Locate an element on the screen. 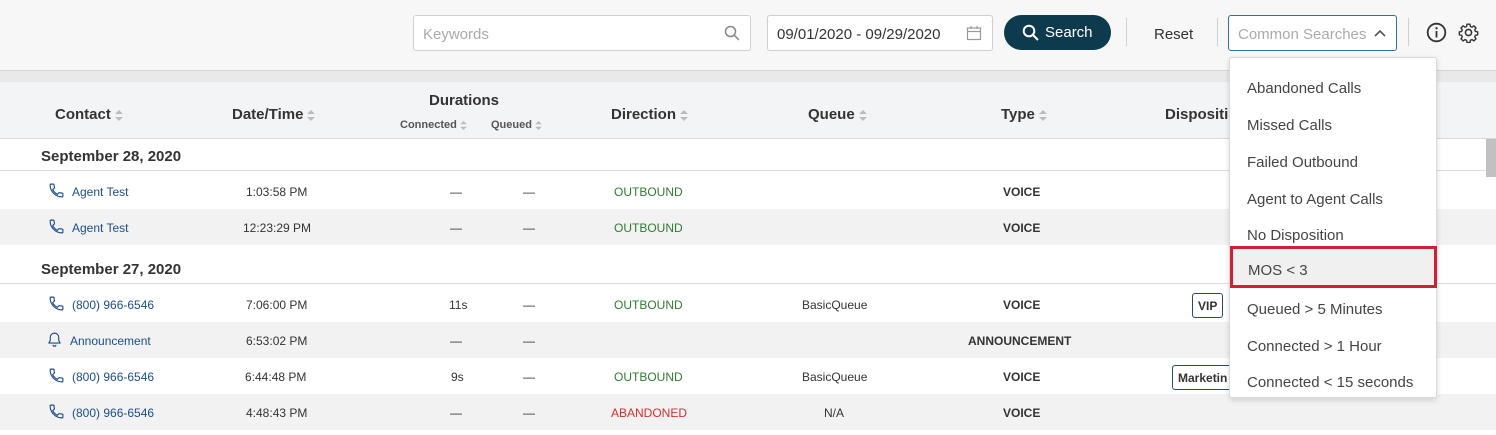 Image resolution: width=1496 pixels, height=435 pixels. search-button: Search is located at coordinates (1057, 32).